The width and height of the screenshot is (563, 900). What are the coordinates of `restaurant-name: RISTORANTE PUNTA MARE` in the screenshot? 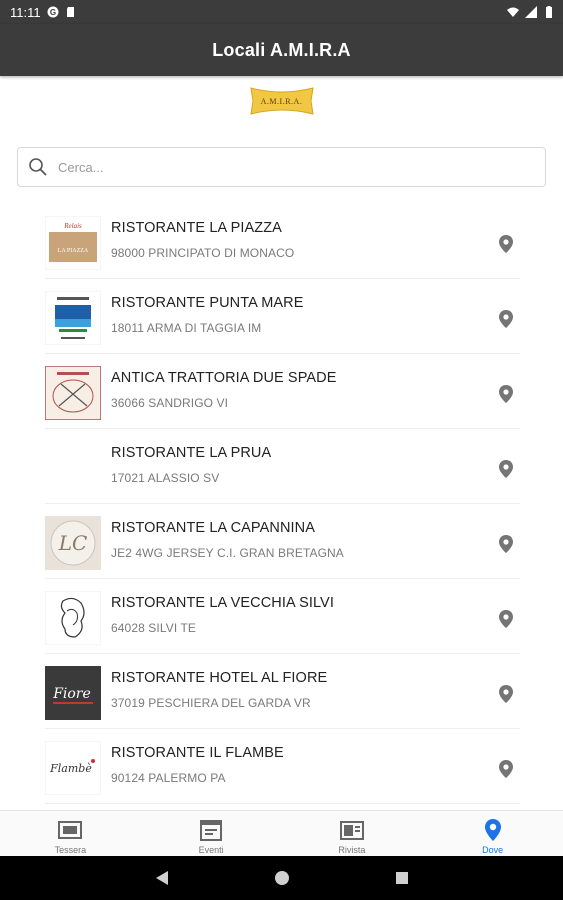 It's located at (207, 303).